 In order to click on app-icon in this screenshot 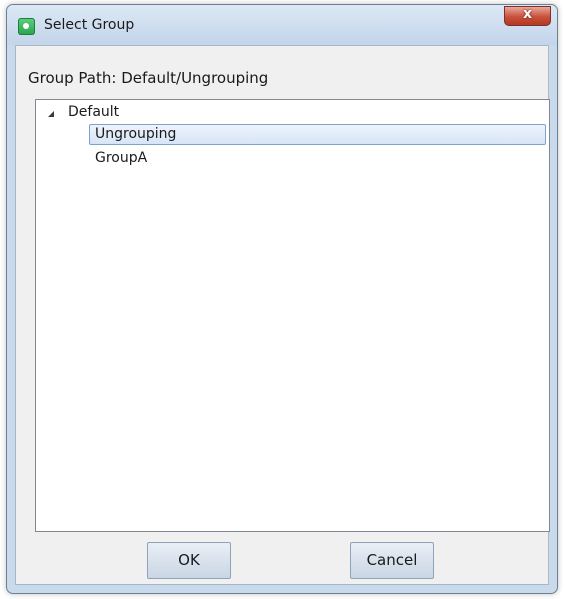, I will do `click(26, 26)`.